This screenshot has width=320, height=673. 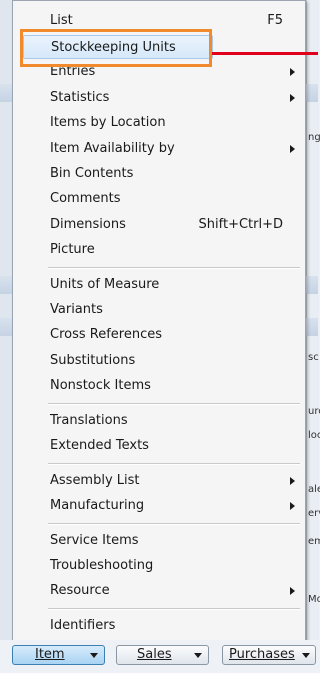 What do you see at coordinates (159, 250) in the screenshot?
I see `menu-item-picture: Picture` at bounding box center [159, 250].